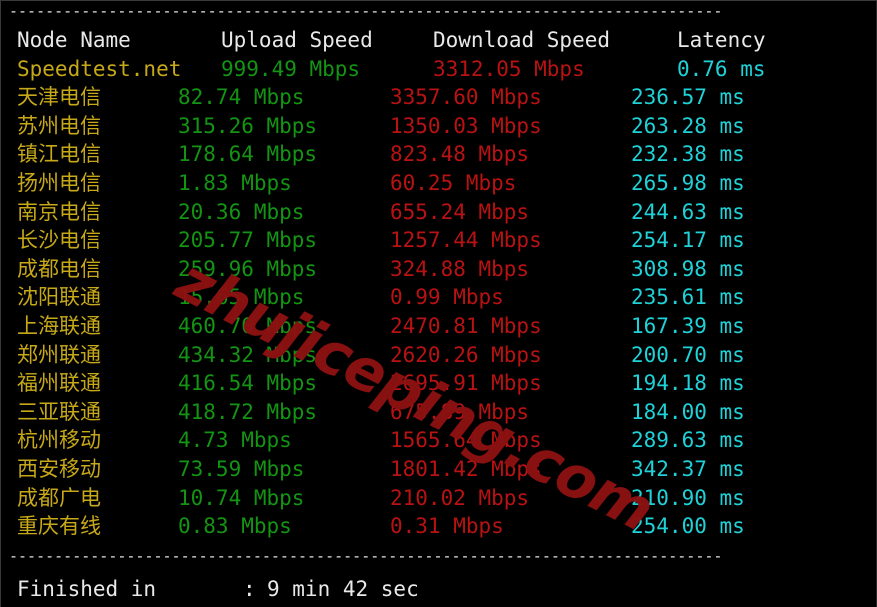 The width and height of the screenshot is (877, 607). Describe the element at coordinates (688, 211) in the screenshot. I see `cell-latency: 244.63 ms` at that location.